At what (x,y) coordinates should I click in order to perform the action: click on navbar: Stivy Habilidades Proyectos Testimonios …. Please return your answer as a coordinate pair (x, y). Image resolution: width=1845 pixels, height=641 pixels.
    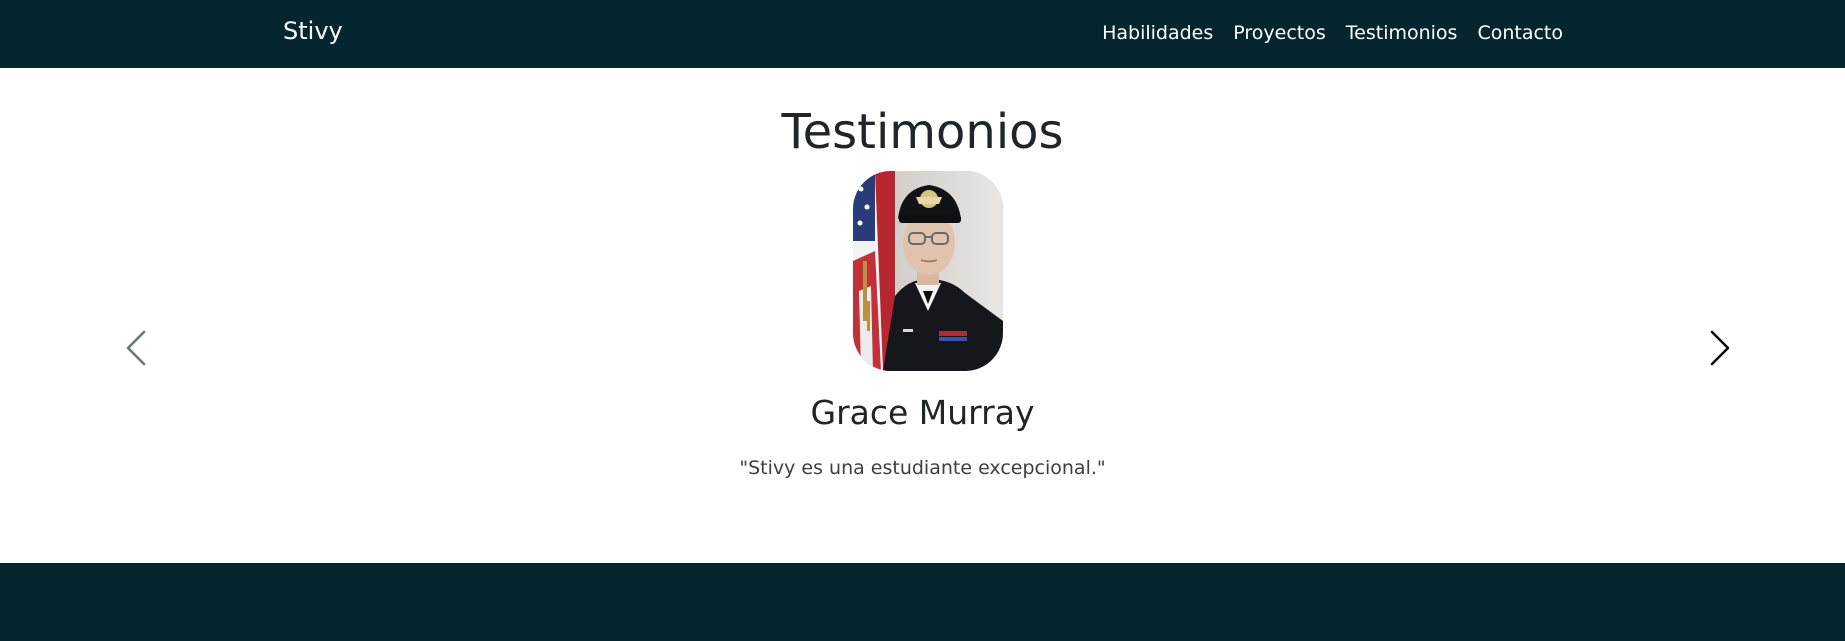
    Looking at the image, I should click on (922, 34).